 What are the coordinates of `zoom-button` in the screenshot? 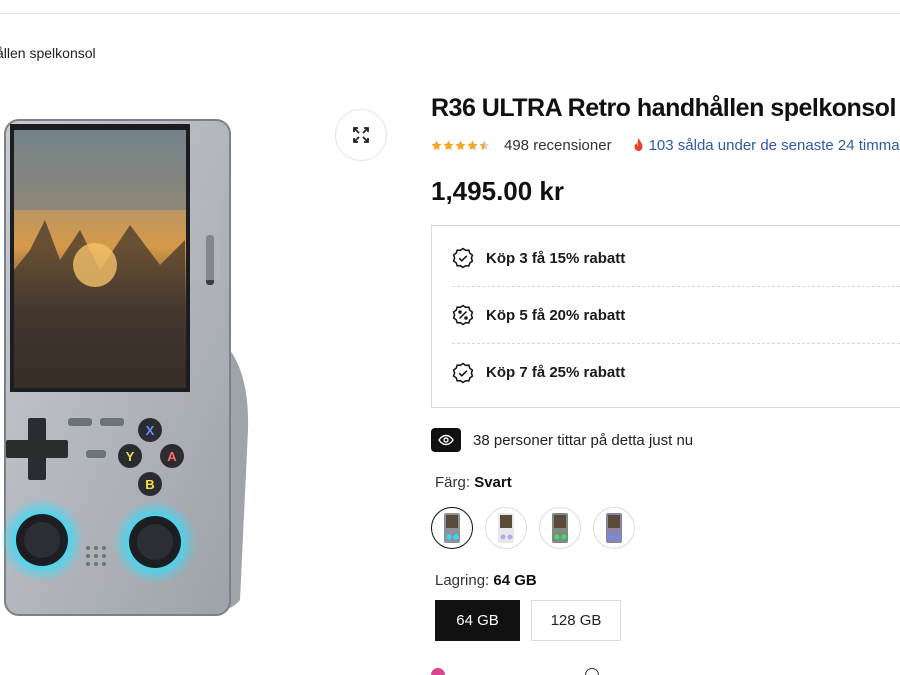 It's located at (361, 135).